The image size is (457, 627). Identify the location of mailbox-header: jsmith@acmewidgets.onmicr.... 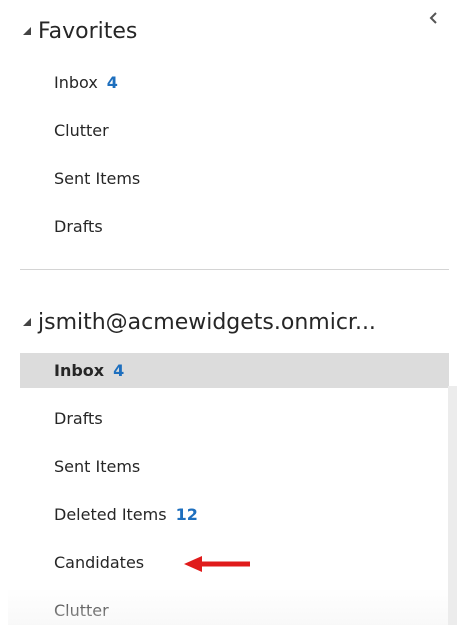
(199, 322).